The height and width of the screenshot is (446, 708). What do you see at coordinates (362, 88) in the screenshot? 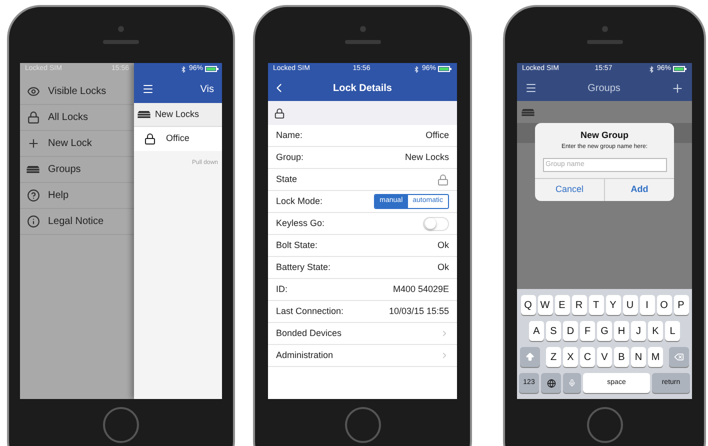
I see `nav-bar: Lock Details` at bounding box center [362, 88].